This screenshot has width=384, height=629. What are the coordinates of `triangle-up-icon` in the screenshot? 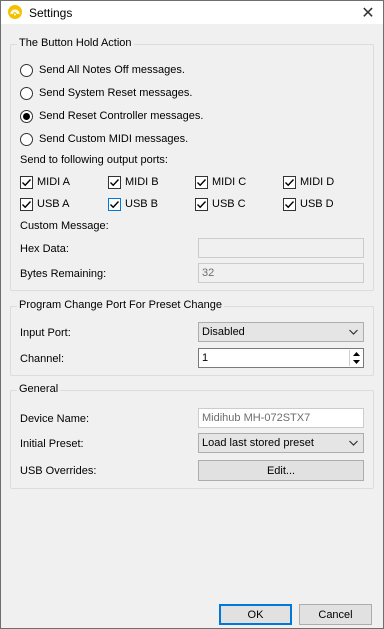 It's located at (356, 354).